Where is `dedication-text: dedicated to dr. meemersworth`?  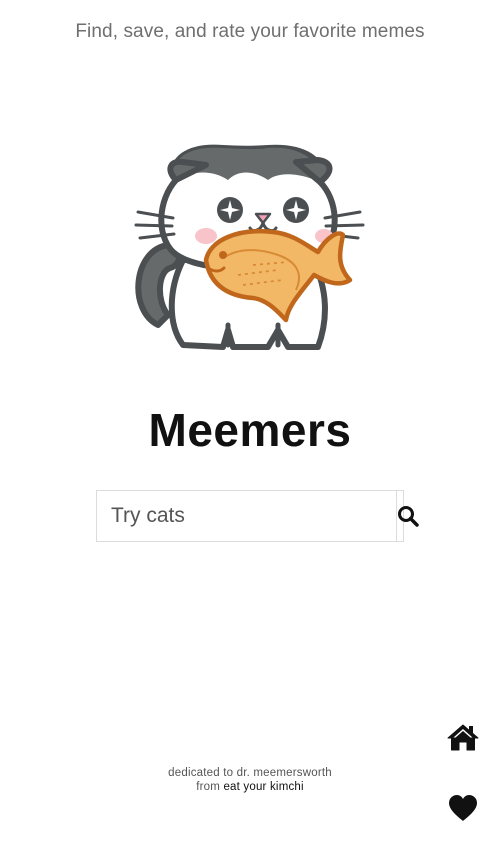
dedication-text: dedicated to dr. meemersworth is located at coordinates (250, 773).